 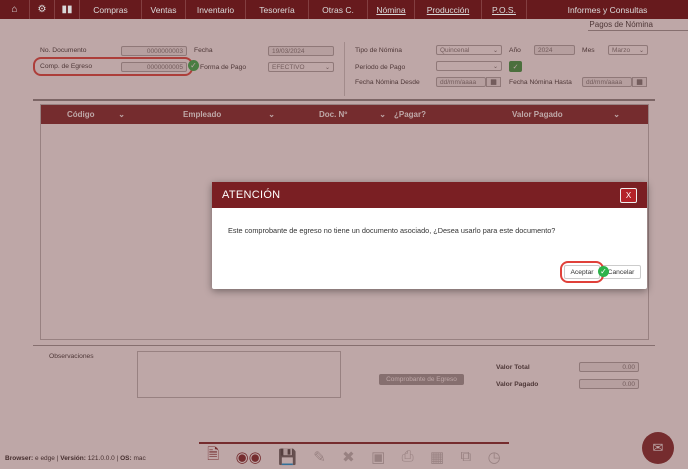 I want to click on overlay-nav-shade, so click(x=344, y=9).